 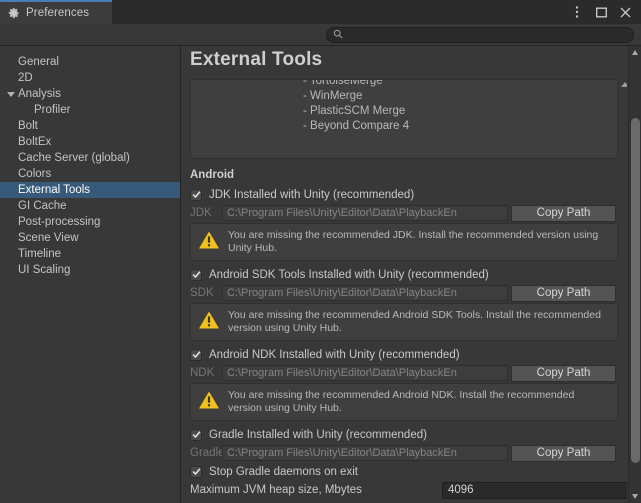 What do you see at coordinates (563, 453) in the screenshot?
I see `gradle-copy-path-button: Copy Path` at bounding box center [563, 453].